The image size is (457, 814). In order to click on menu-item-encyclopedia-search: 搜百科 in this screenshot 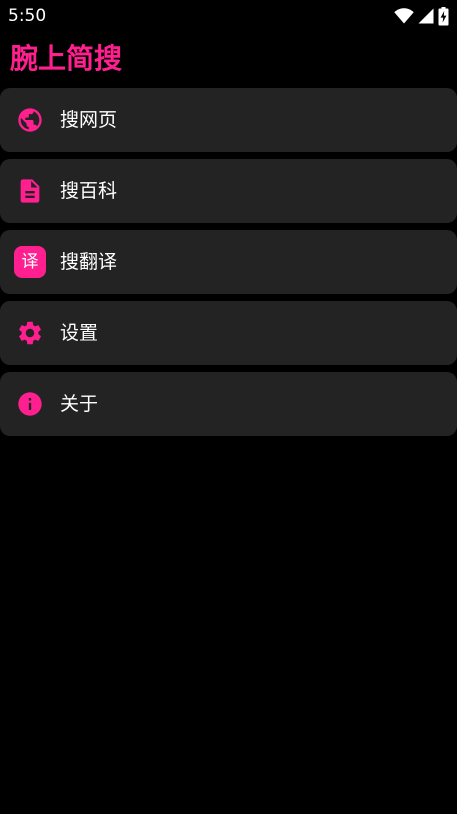, I will do `click(228, 191)`.